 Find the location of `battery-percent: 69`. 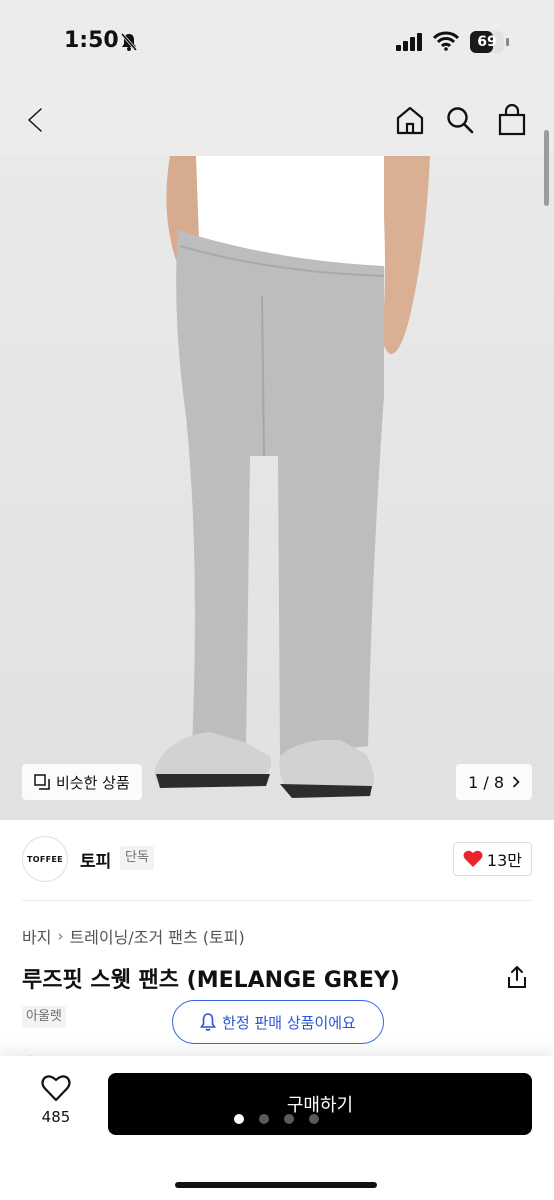

battery-percent: 69 is located at coordinates (487, 42).